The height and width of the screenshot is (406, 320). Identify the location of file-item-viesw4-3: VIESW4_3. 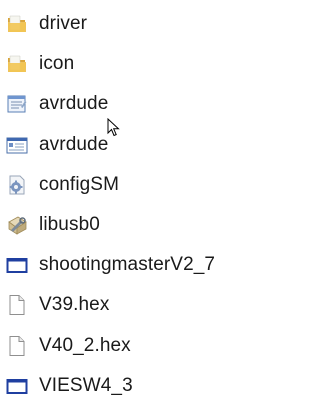
(129, 386).